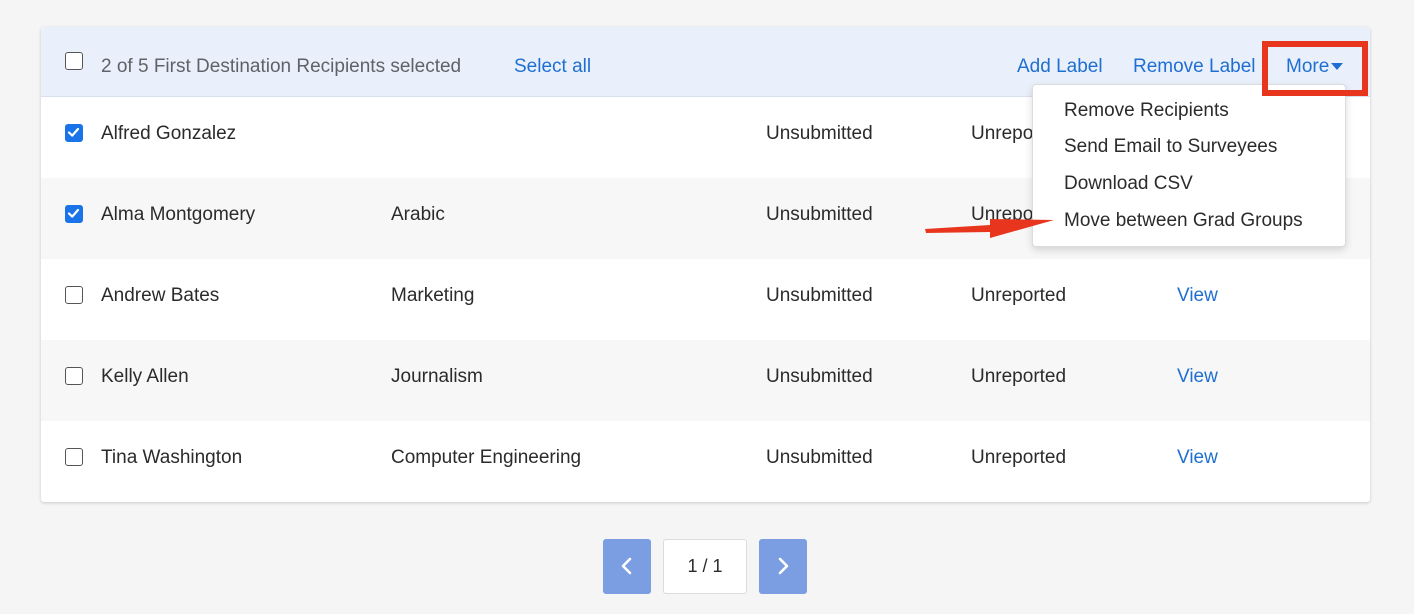 This screenshot has width=1414, height=614. I want to click on recipient-program: Marketing, so click(433, 295).